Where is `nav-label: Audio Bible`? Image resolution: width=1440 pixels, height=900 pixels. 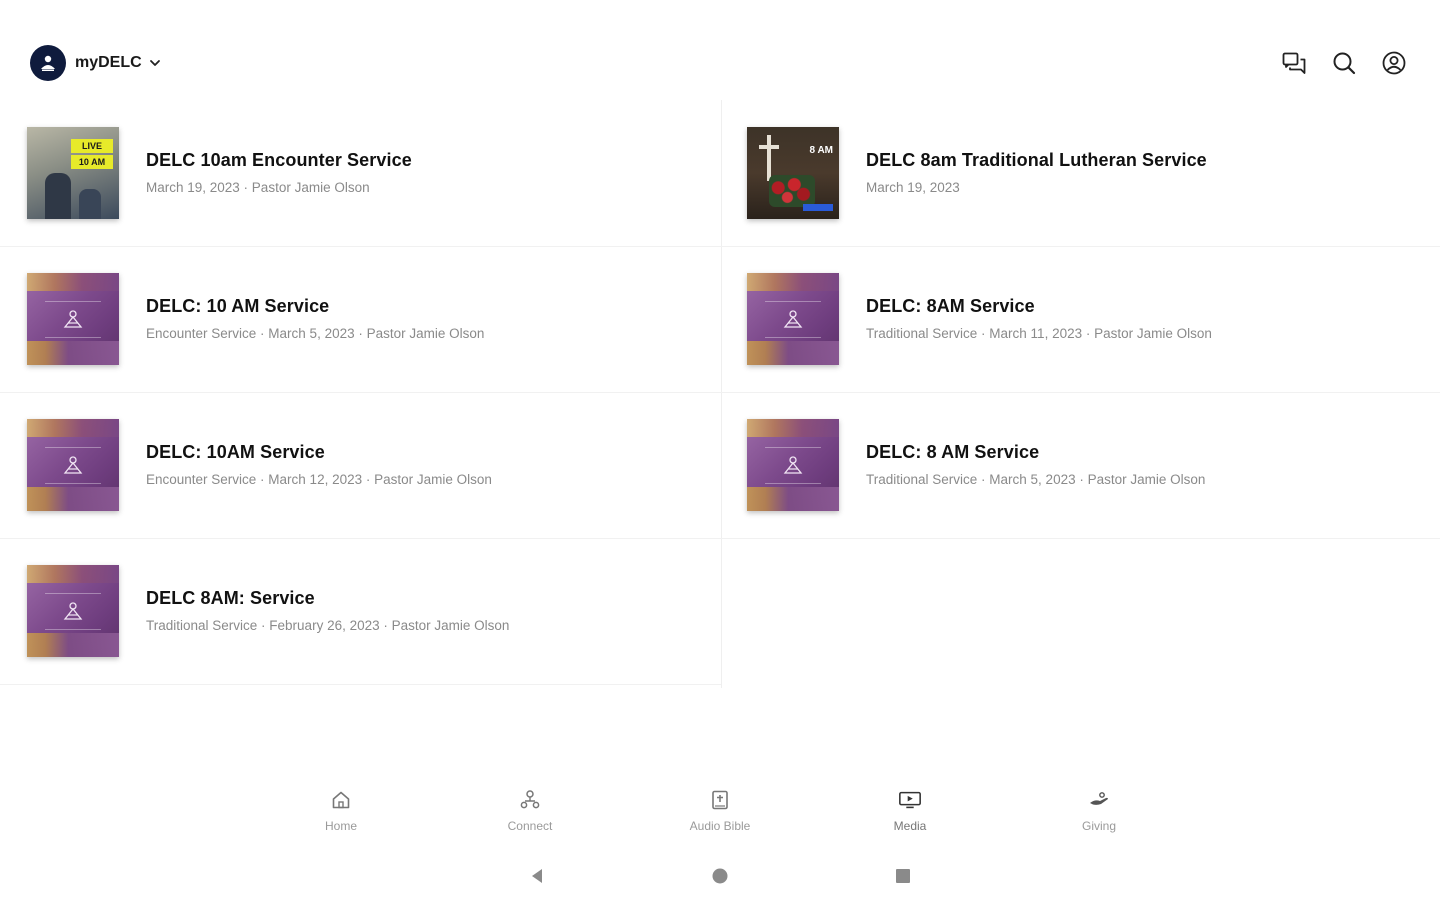 nav-label: Audio Bible is located at coordinates (720, 826).